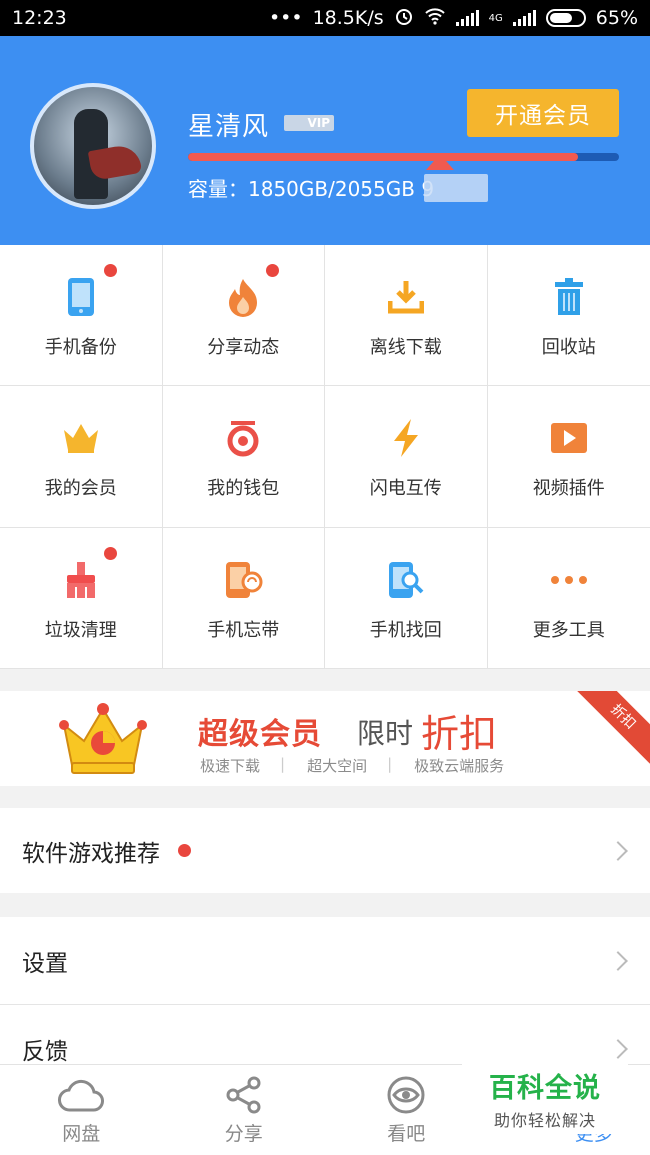 This screenshot has width=650, height=1155. Describe the element at coordinates (616, 18) in the screenshot. I see `battery-percent: 65%` at that location.